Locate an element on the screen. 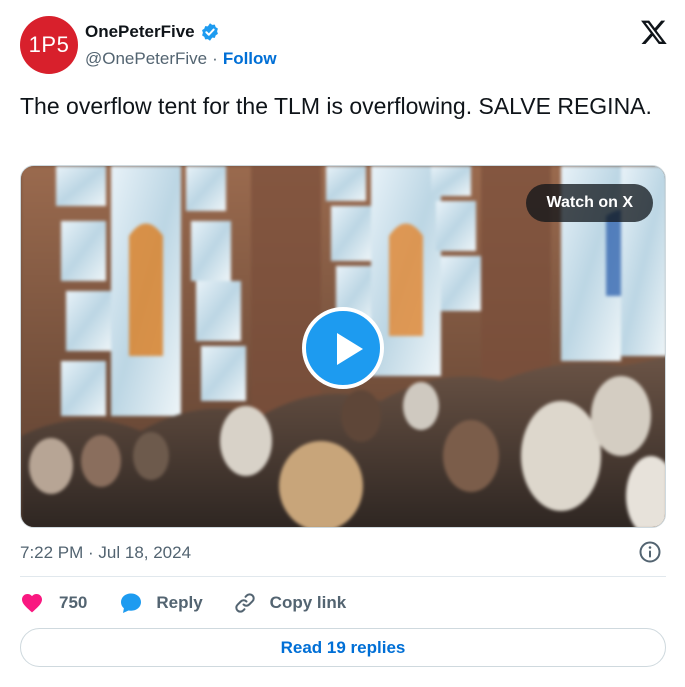  reply-button: Reply is located at coordinates (161, 603).